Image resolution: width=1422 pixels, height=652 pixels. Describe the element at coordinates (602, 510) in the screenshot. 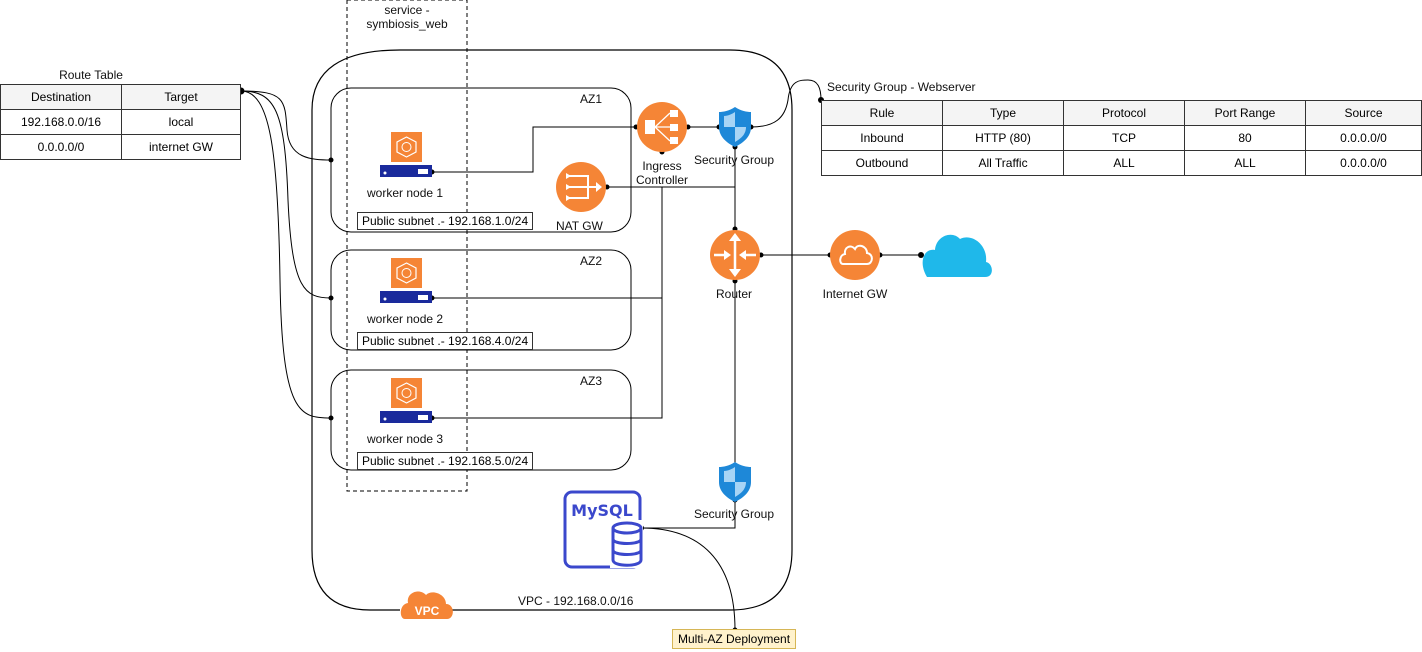

I see `mysql-text: MySQL` at that location.